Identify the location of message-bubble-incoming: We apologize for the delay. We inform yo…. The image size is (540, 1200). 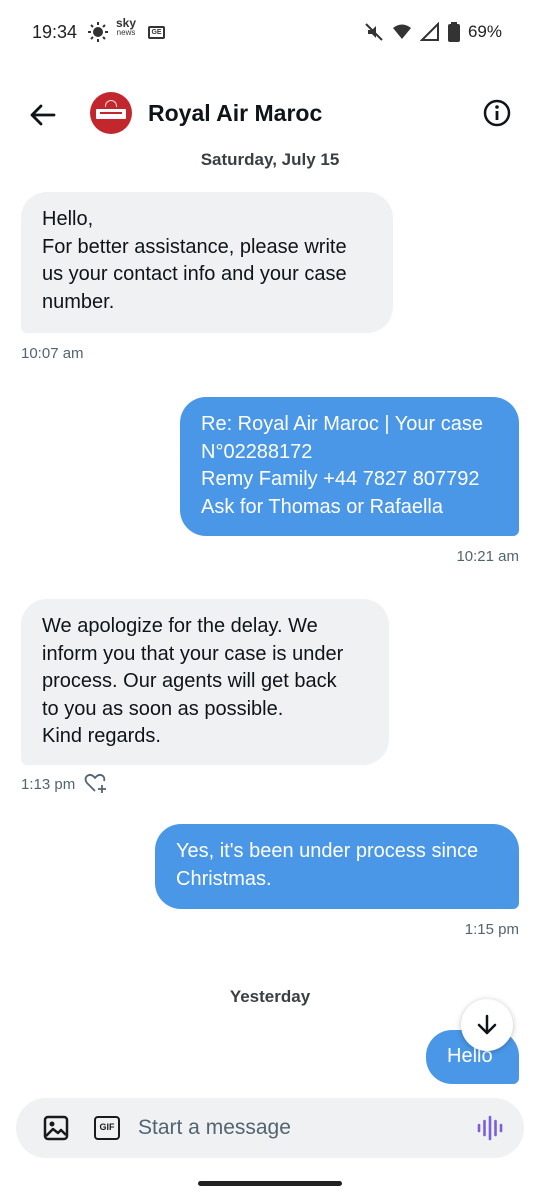
(205, 682).